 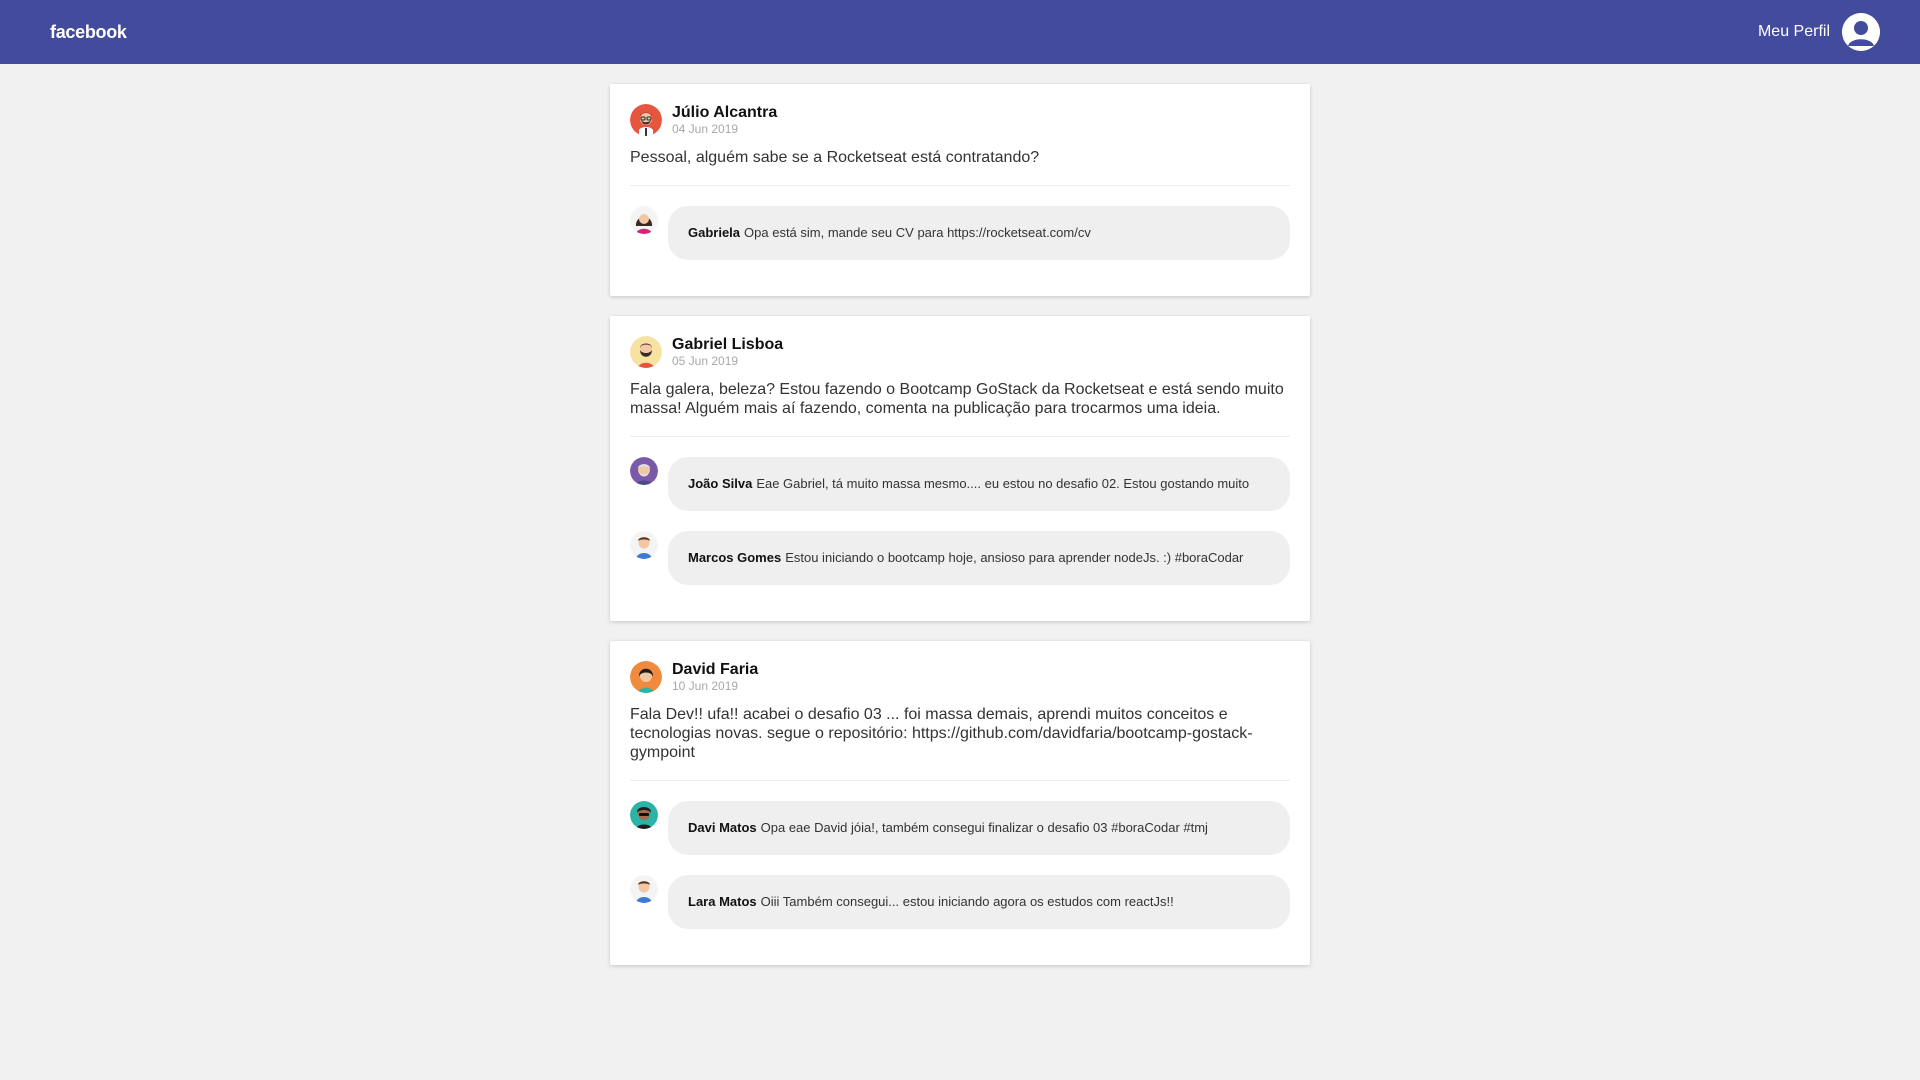 I want to click on post-author: Gabriel Lisboa, so click(x=727, y=345).